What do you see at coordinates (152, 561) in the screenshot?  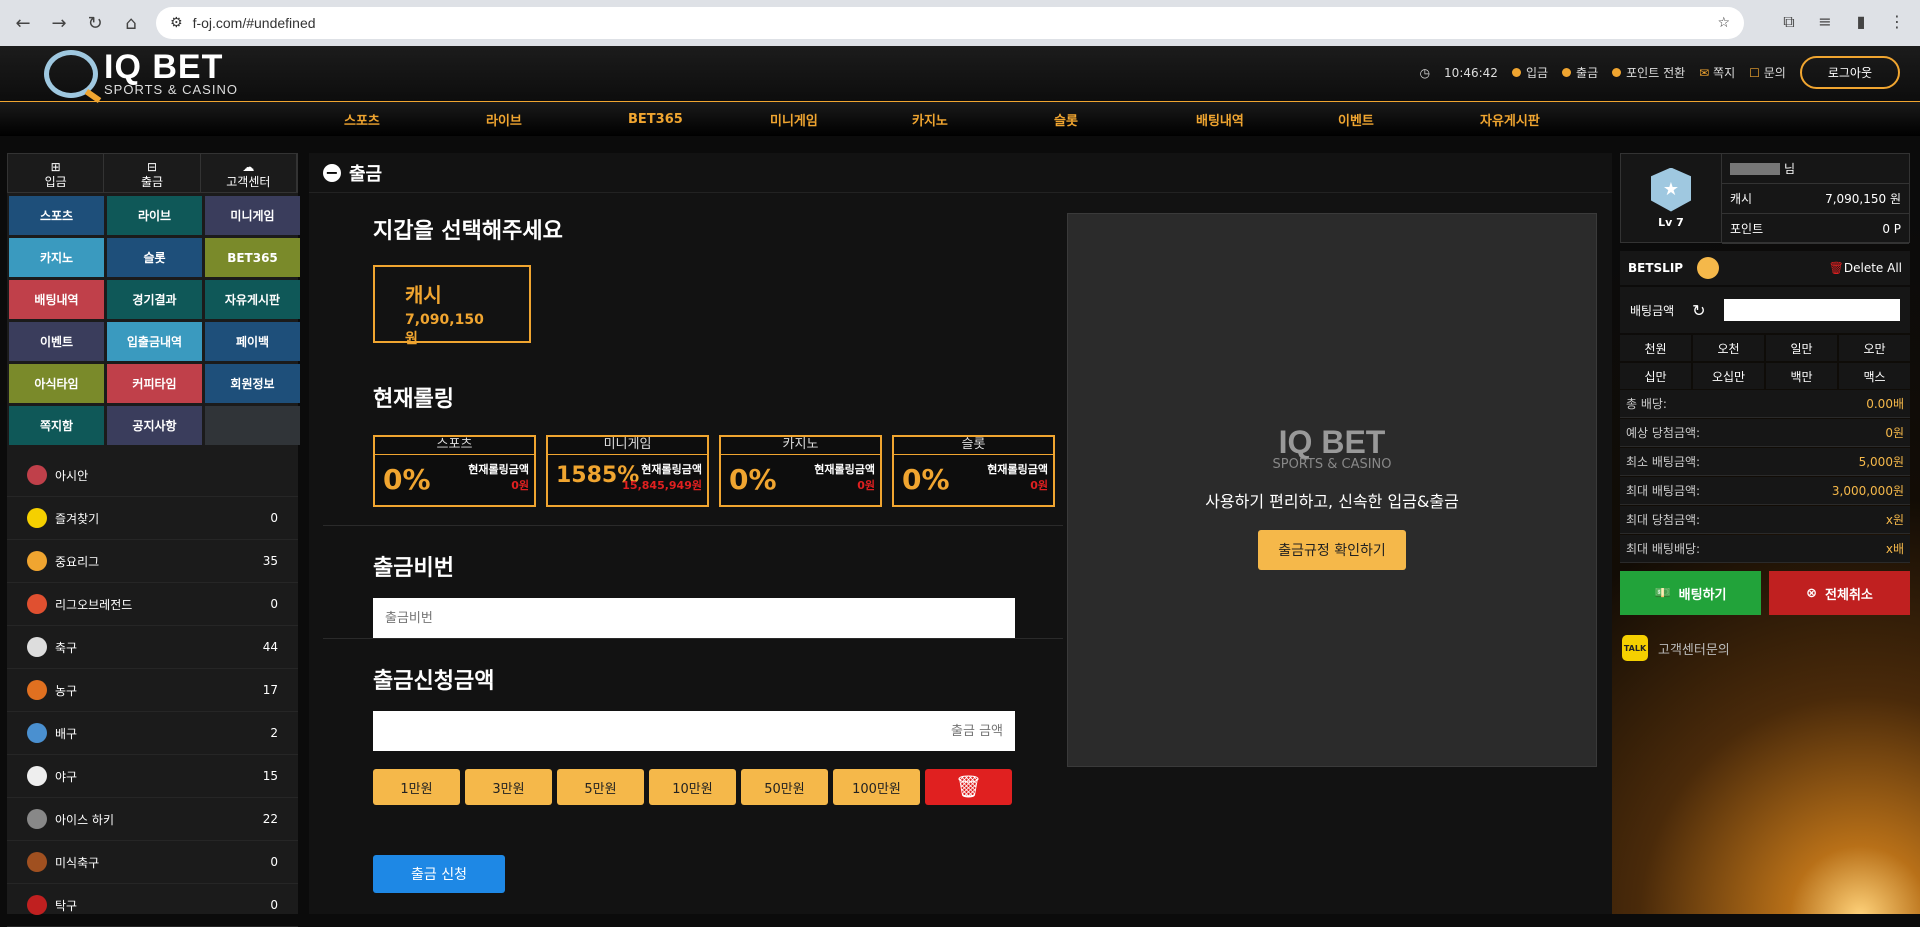 I see `league-item: 중요리그 35` at bounding box center [152, 561].